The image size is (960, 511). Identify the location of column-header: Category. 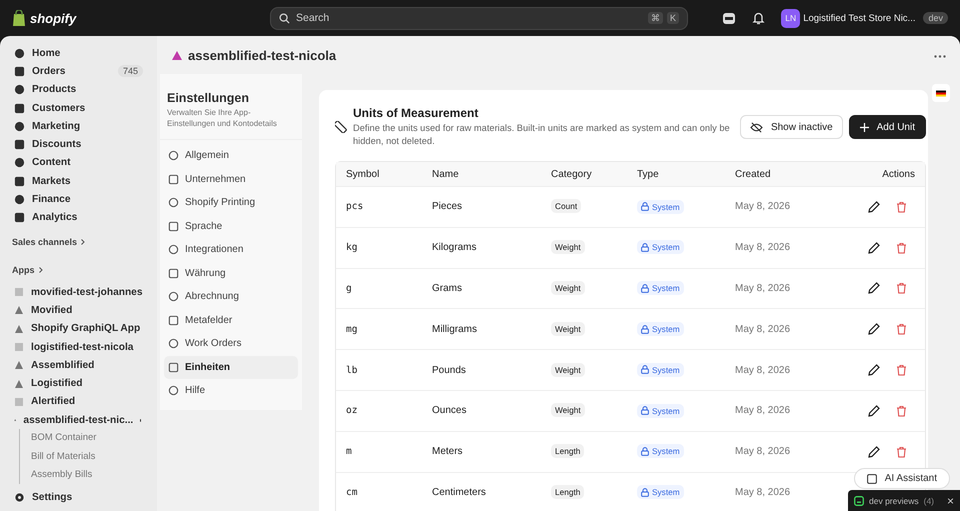
(571, 174).